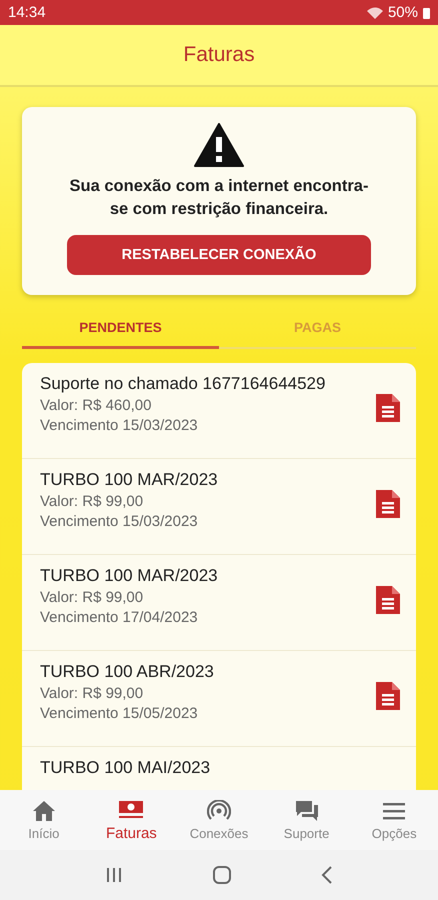 The image size is (438, 900). I want to click on battery-level: 50%, so click(403, 12).